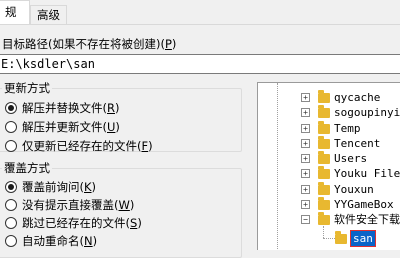 This screenshot has height=258, width=400. What do you see at coordinates (89, 44) in the screenshot?
I see `destination-label: 目标路径(如果不存在将被创建)(P)` at bounding box center [89, 44].